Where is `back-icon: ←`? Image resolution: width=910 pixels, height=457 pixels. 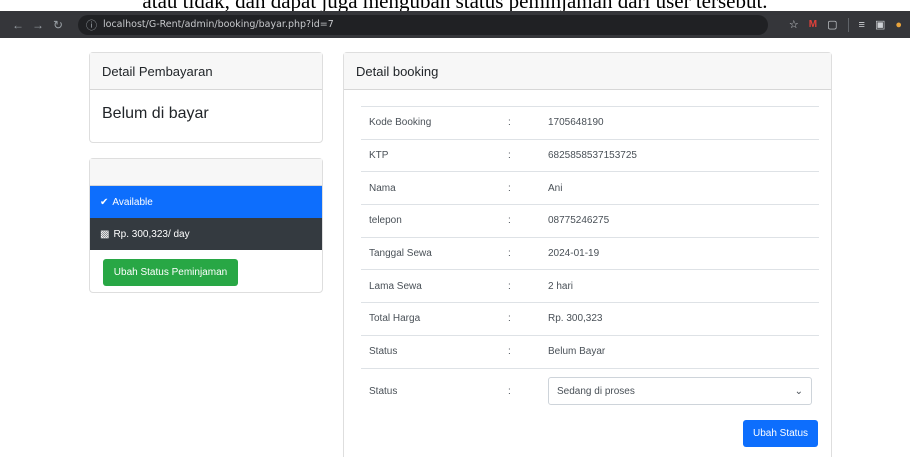 back-icon: ← is located at coordinates (18, 25).